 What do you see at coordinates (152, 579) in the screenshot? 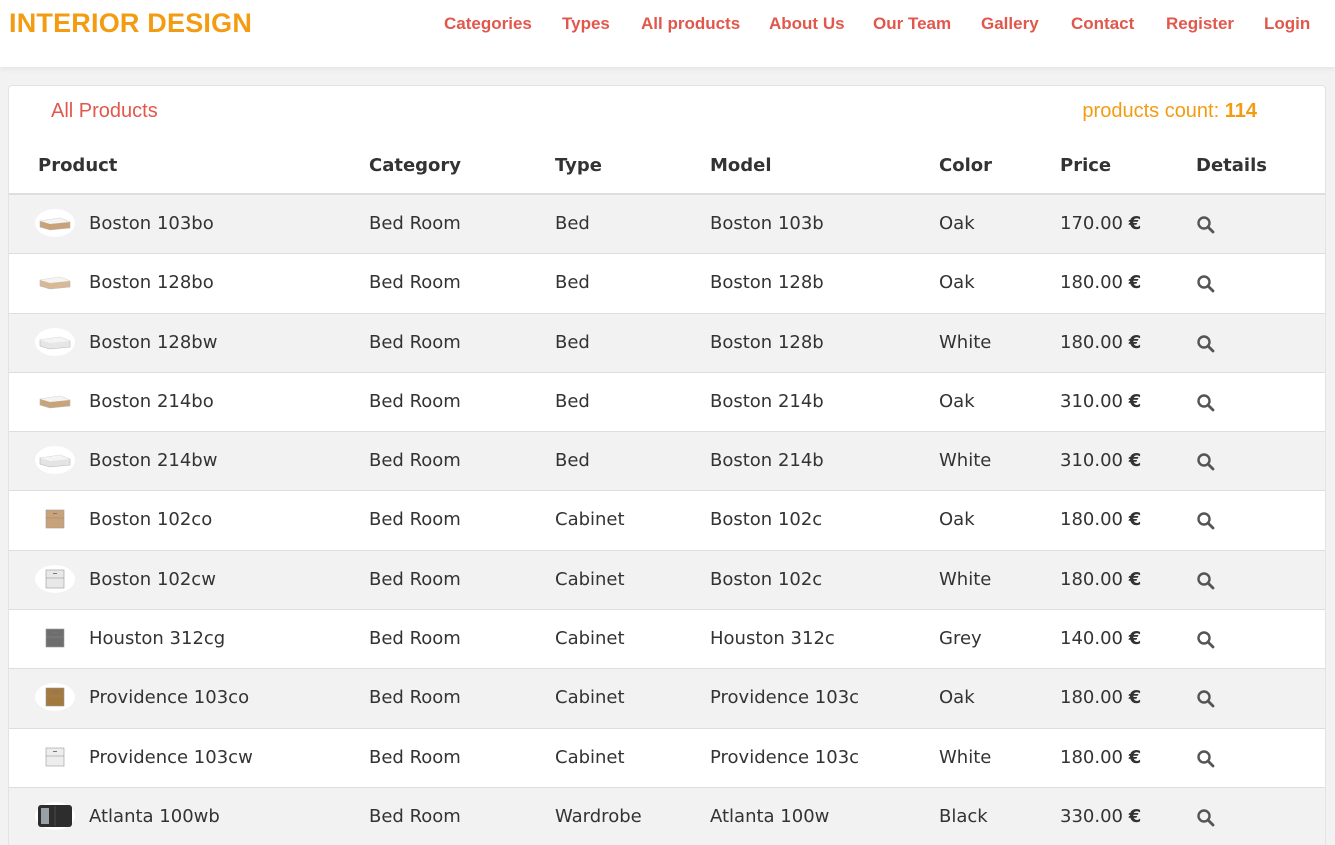
I see `product-name: Boston 102cw` at bounding box center [152, 579].